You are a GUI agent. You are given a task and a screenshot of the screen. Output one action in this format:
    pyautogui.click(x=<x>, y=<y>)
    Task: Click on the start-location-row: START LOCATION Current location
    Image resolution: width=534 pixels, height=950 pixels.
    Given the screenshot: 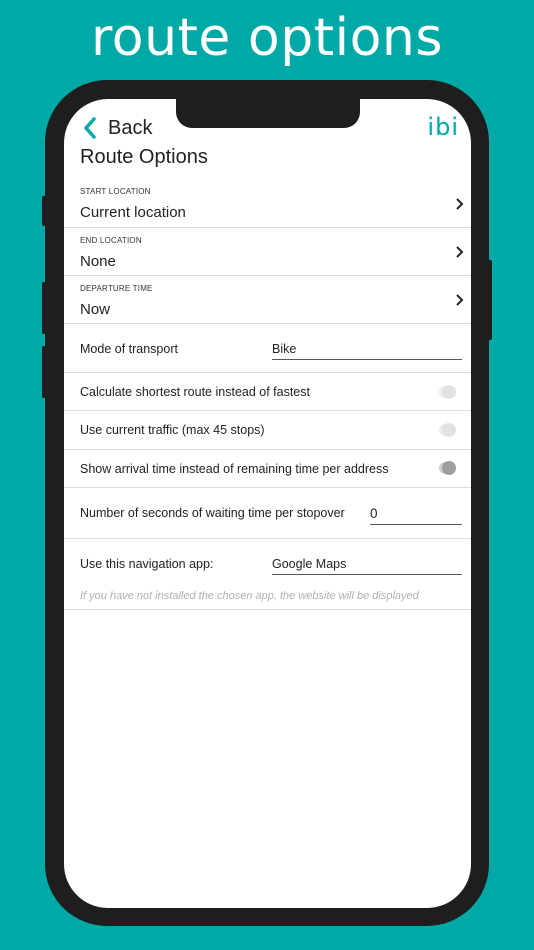 What is the action you would take?
    pyautogui.click(x=267, y=203)
    